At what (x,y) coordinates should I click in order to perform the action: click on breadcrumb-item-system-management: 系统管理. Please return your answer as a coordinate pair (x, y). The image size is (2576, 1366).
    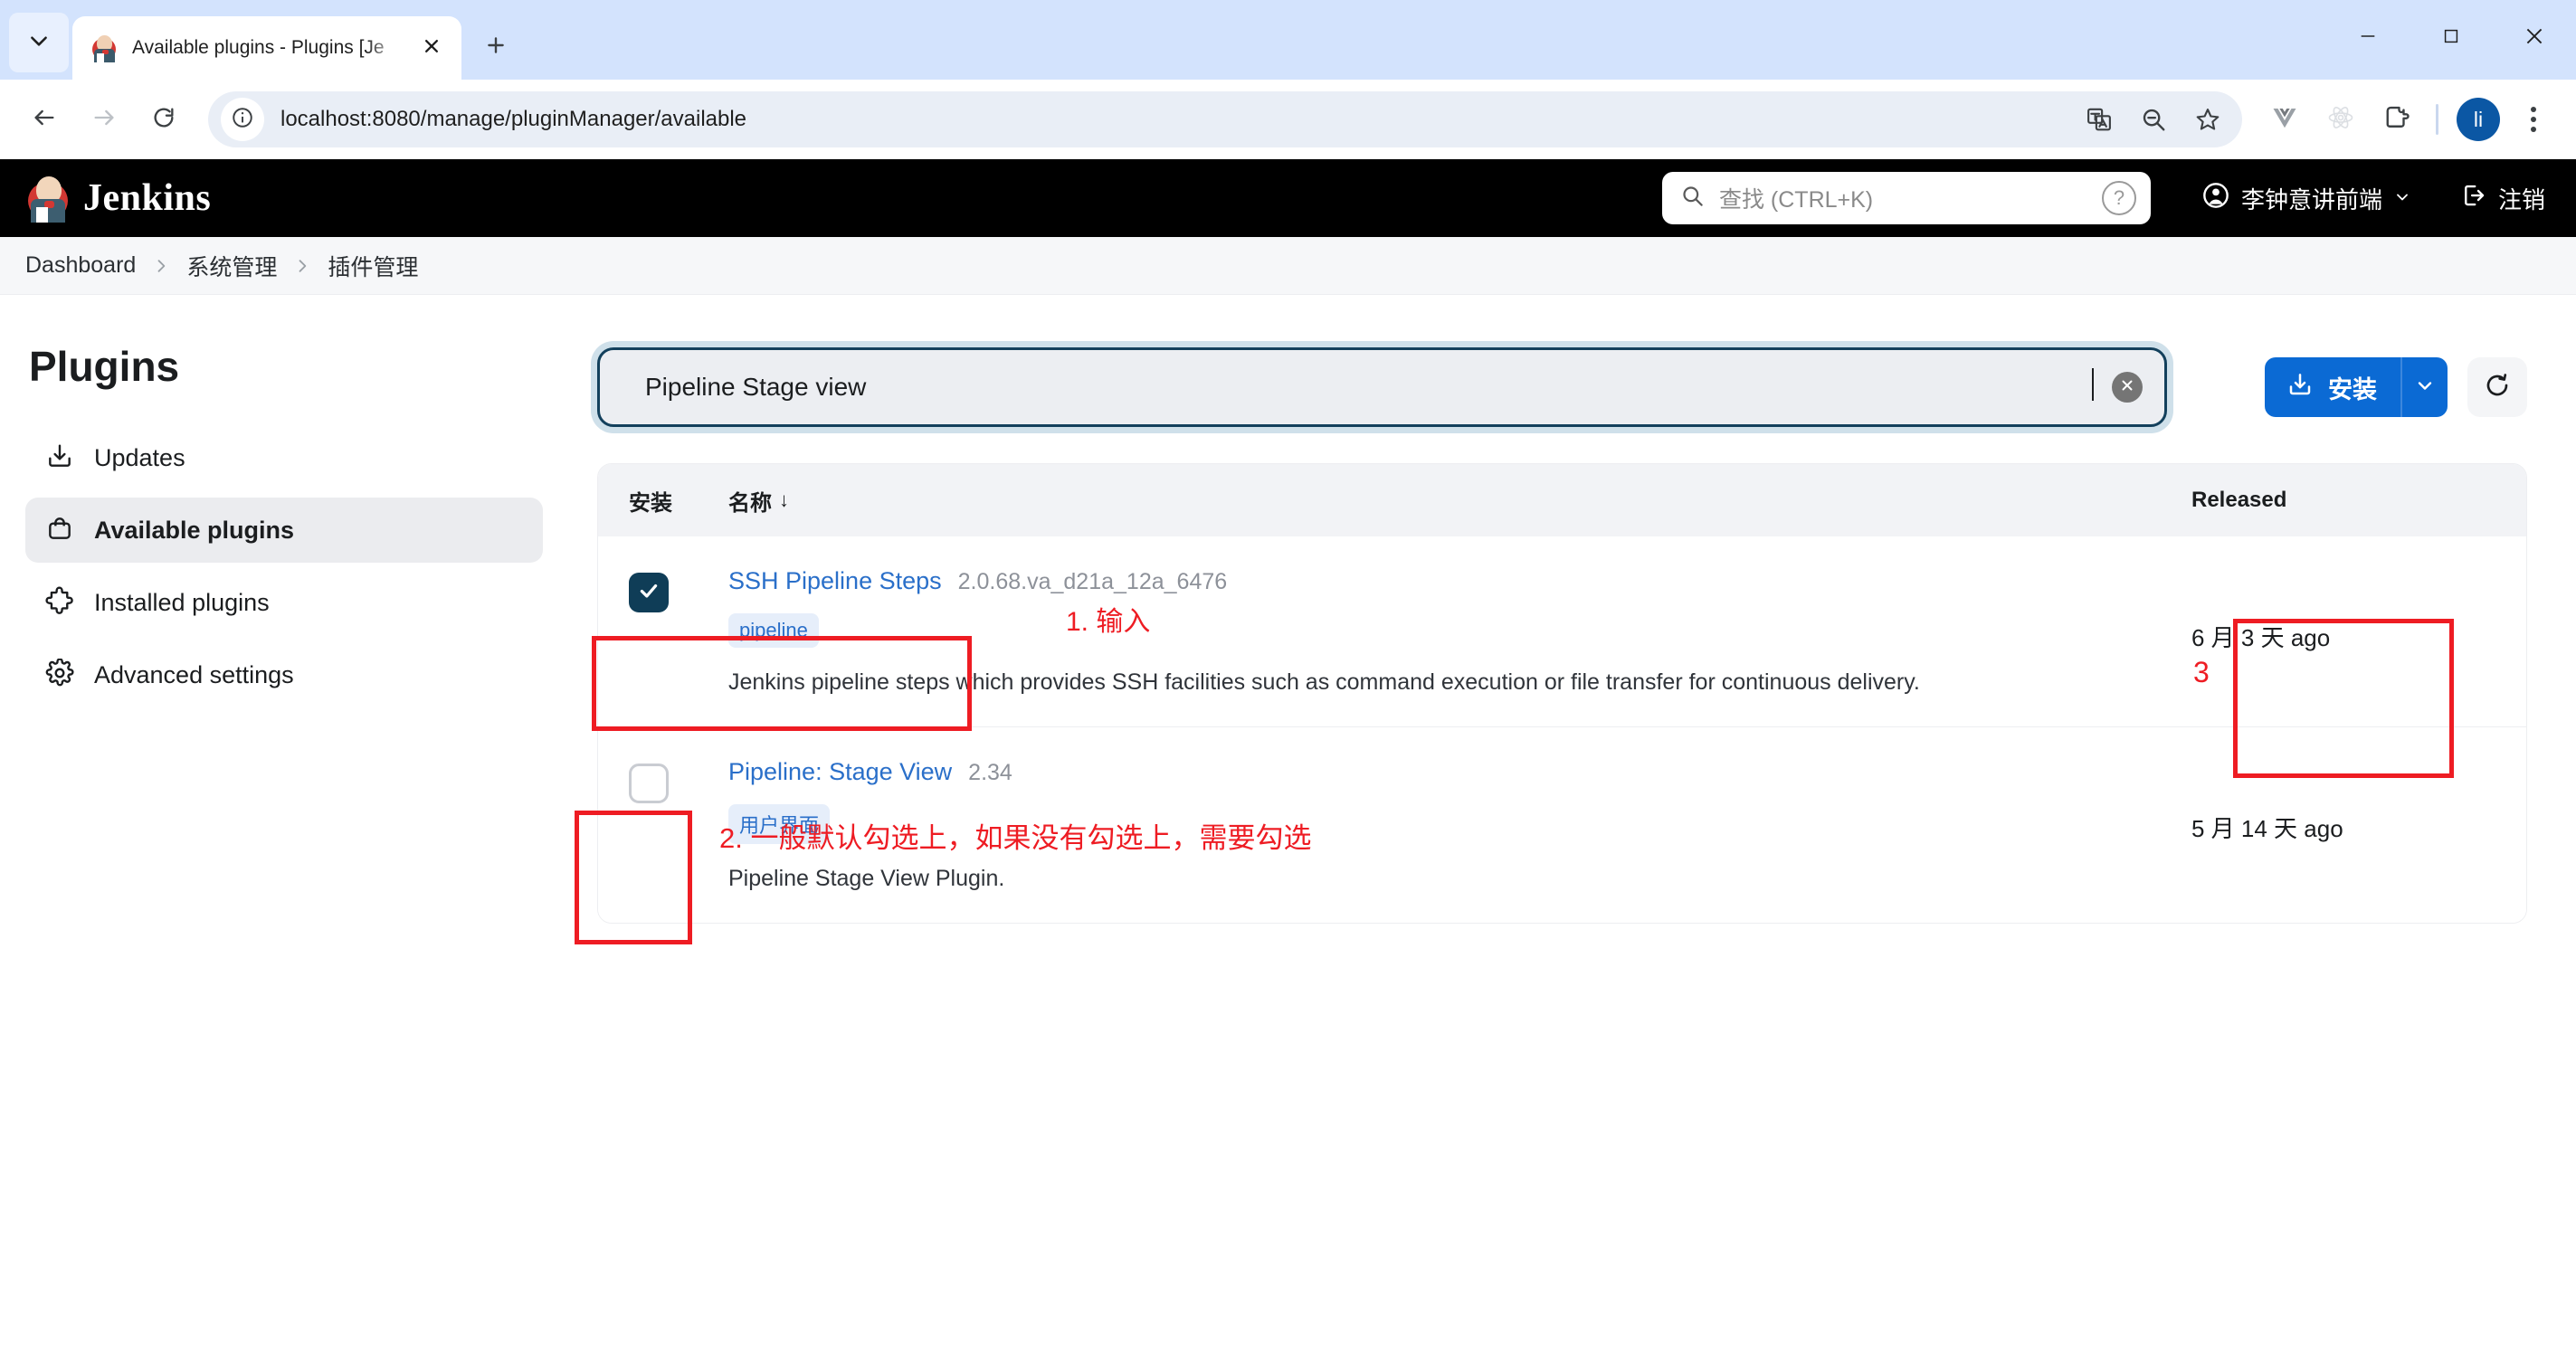
    Looking at the image, I should click on (232, 266).